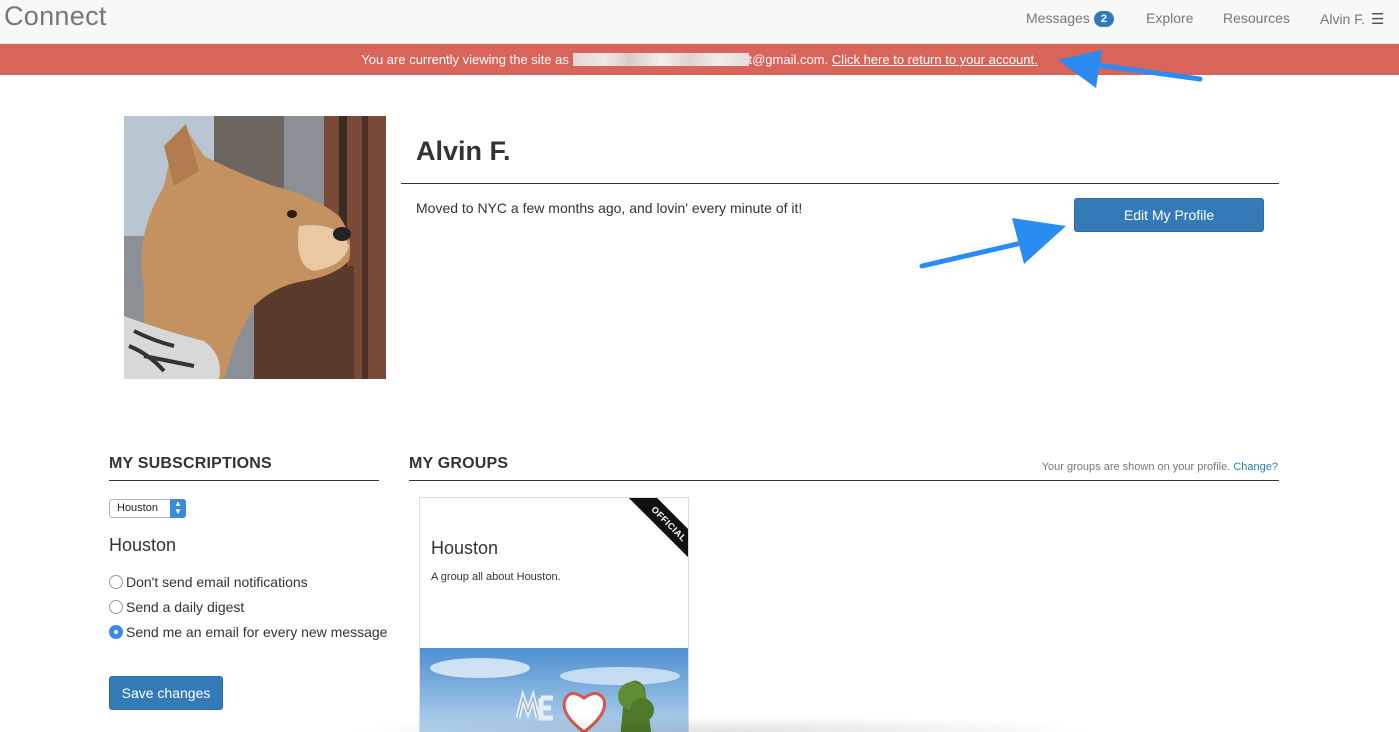  I want to click on official-ribbon-label: OFFICIAL, so click(656, 530).